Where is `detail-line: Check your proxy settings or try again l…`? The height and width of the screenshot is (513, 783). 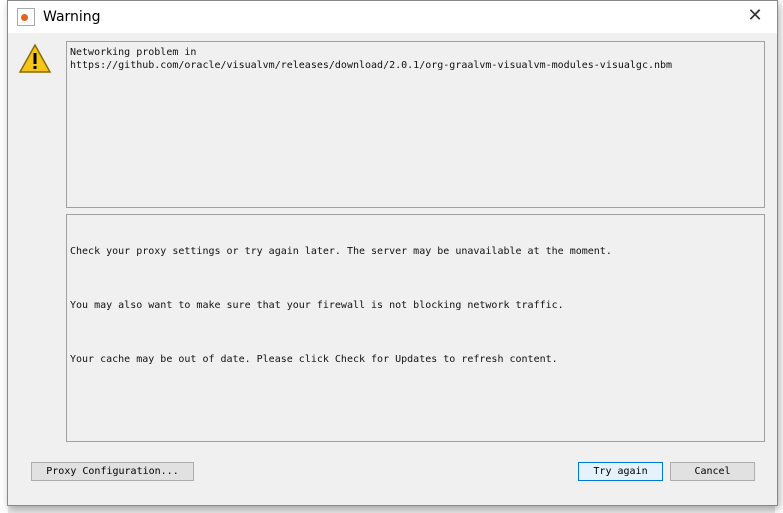
detail-line: Check your proxy settings or try again l… is located at coordinates (341, 251).